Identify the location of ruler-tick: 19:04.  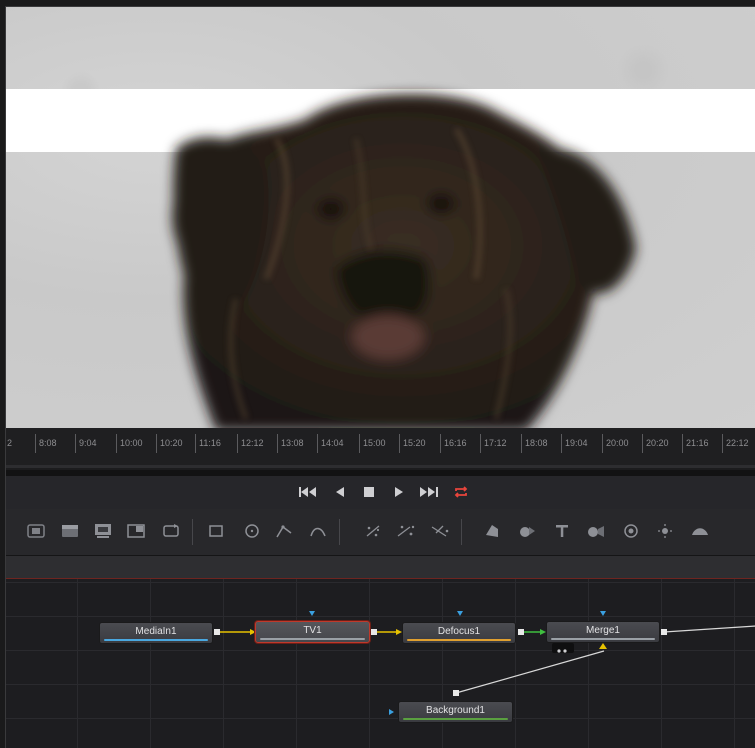
(574, 443).